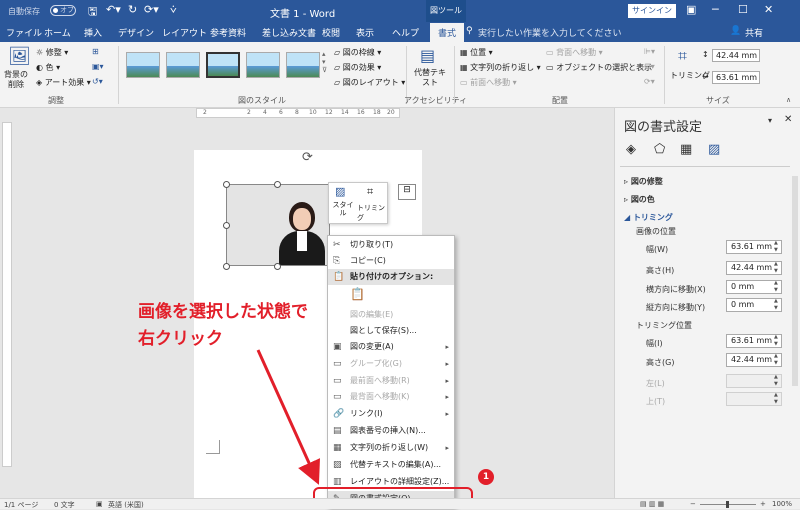 The height and width of the screenshot is (510, 800). I want to click on step-badge-1: 1, so click(486, 477).